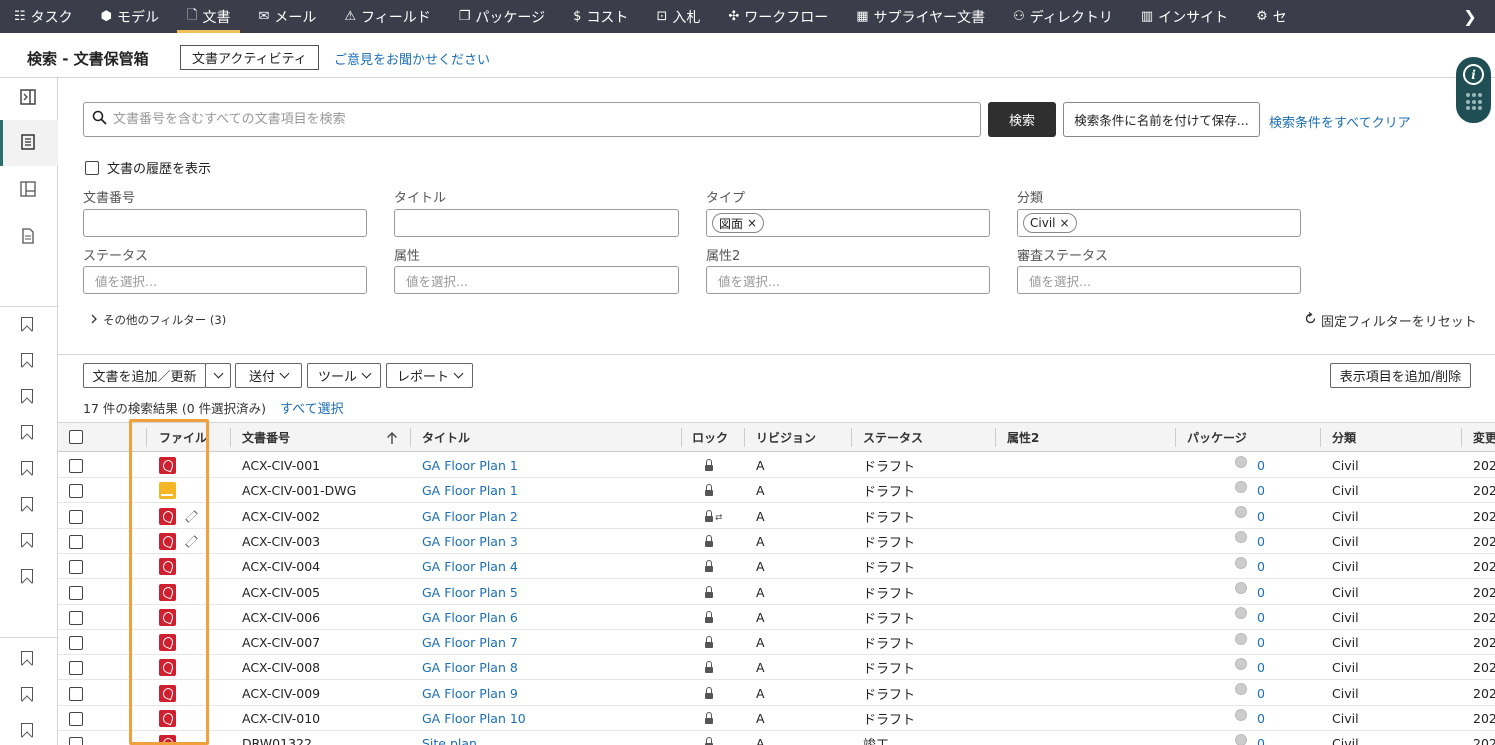  I want to click on clear-all-link: 検索条件をすべてクリア, so click(1340, 121).